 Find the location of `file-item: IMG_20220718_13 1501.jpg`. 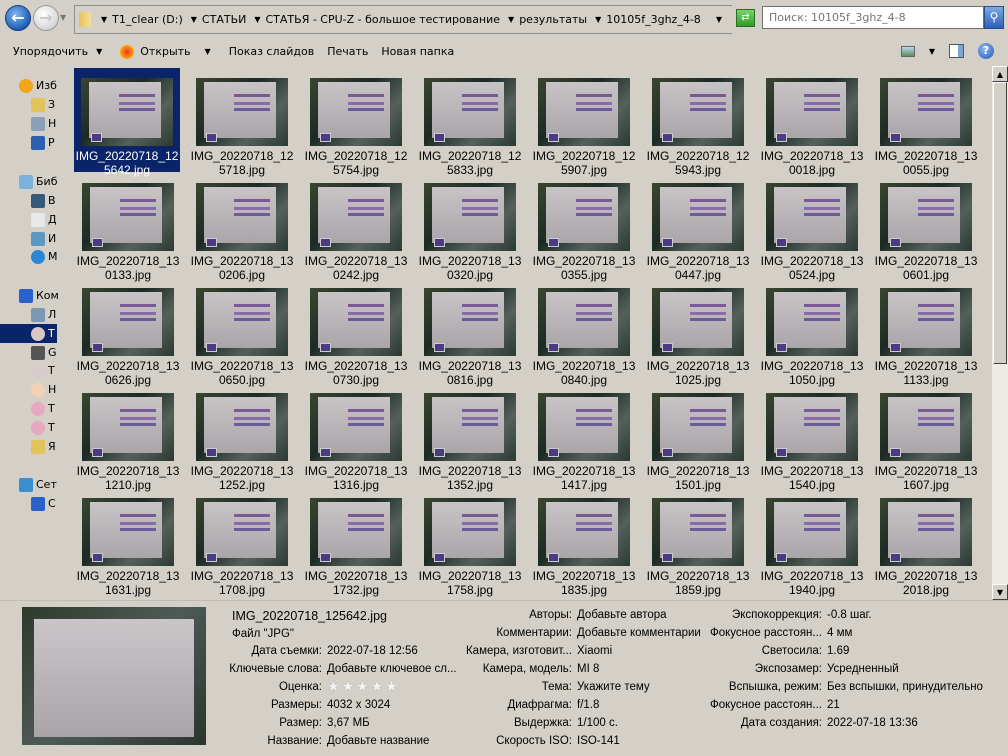

file-item: IMG_20220718_13 1501.jpg is located at coordinates (698, 437).